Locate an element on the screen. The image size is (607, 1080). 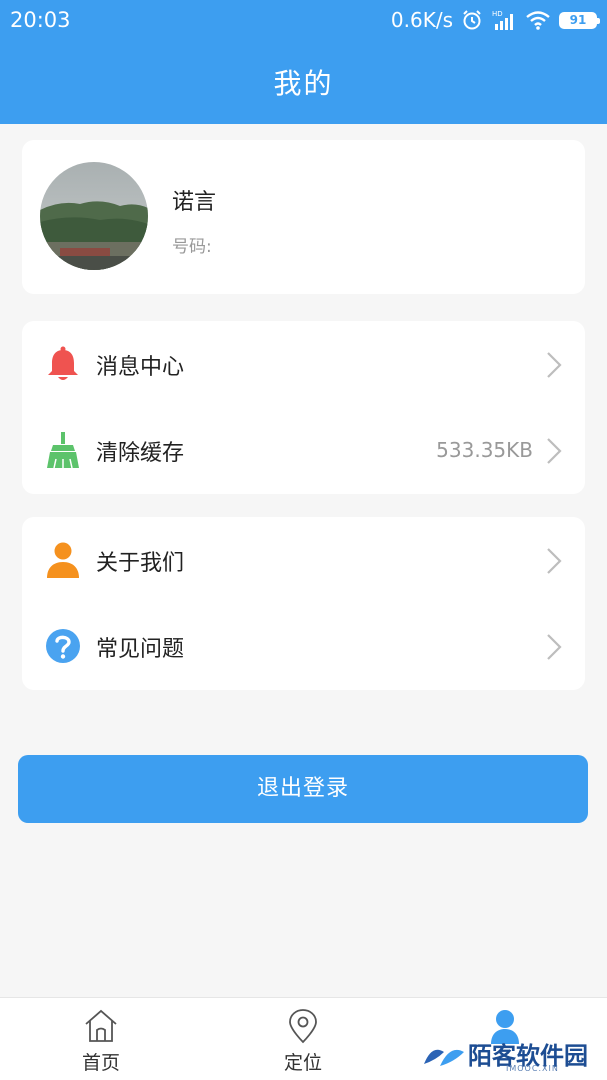
avatar is located at coordinates (94, 216).